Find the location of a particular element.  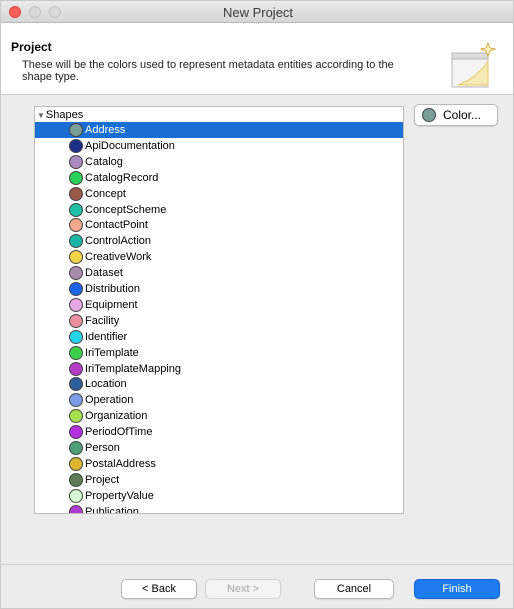

tree-item: CatalogRecord is located at coordinates (219, 178).